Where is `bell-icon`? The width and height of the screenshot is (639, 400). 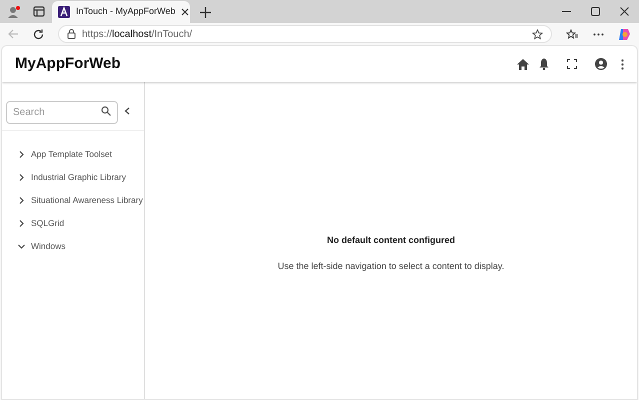 bell-icon is located at coordinates (544, 64).